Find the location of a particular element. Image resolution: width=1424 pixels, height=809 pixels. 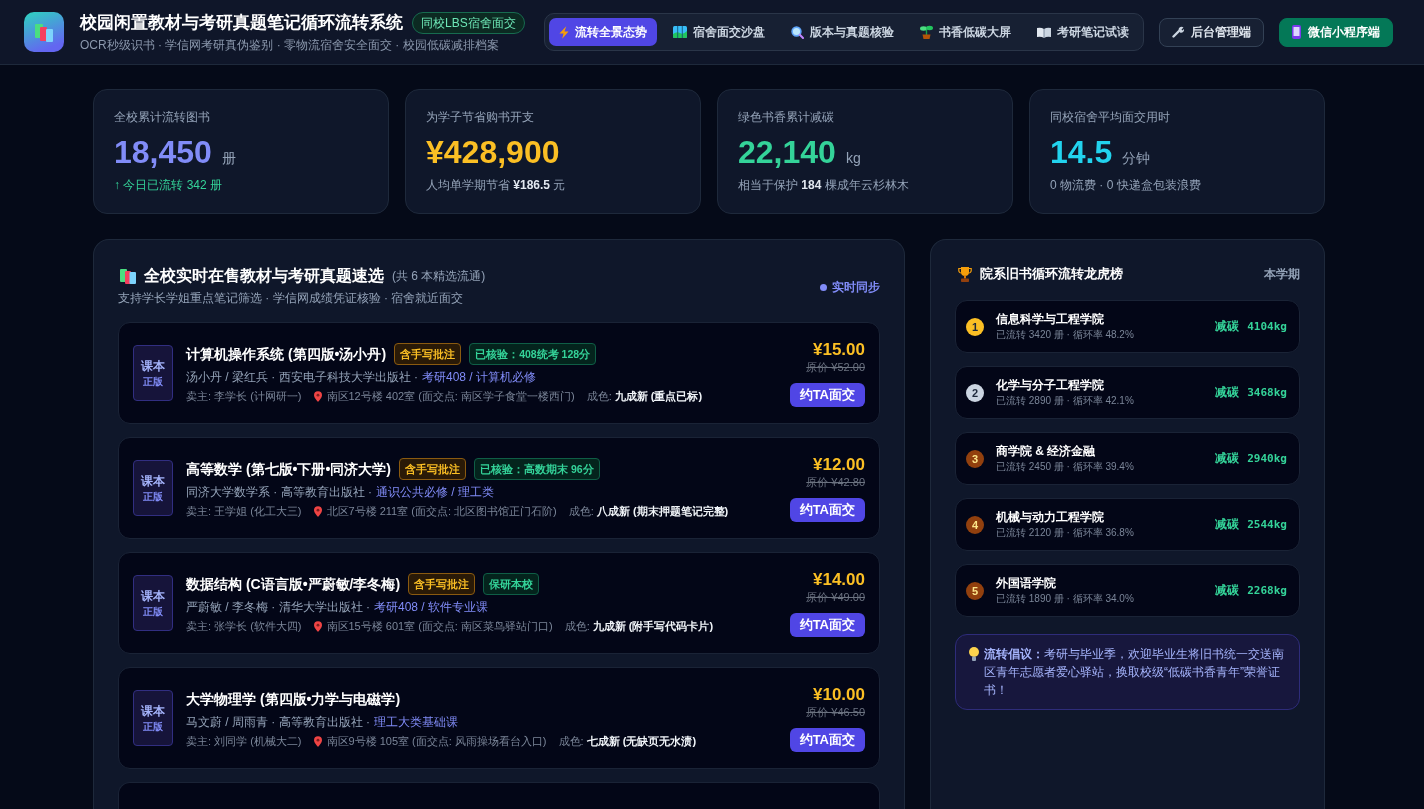

price: ¥14.00 is located at coordinates (839, 579).